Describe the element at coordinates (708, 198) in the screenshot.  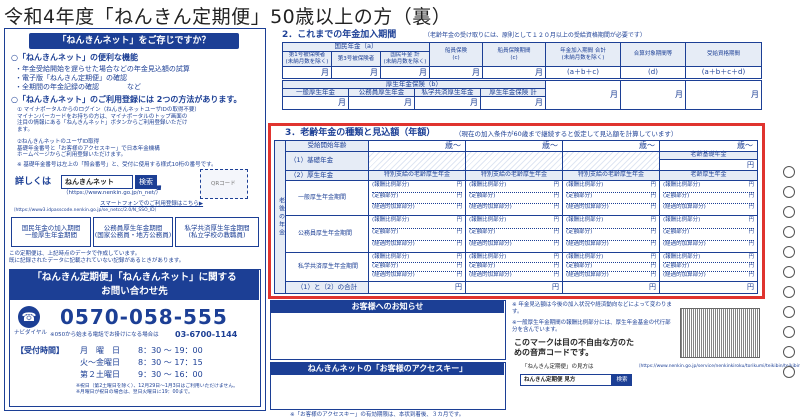
I see `cell-1-4: (報酬比例部分) 円 (定額部分) 円 (経過的加算部分) 円` at that location.